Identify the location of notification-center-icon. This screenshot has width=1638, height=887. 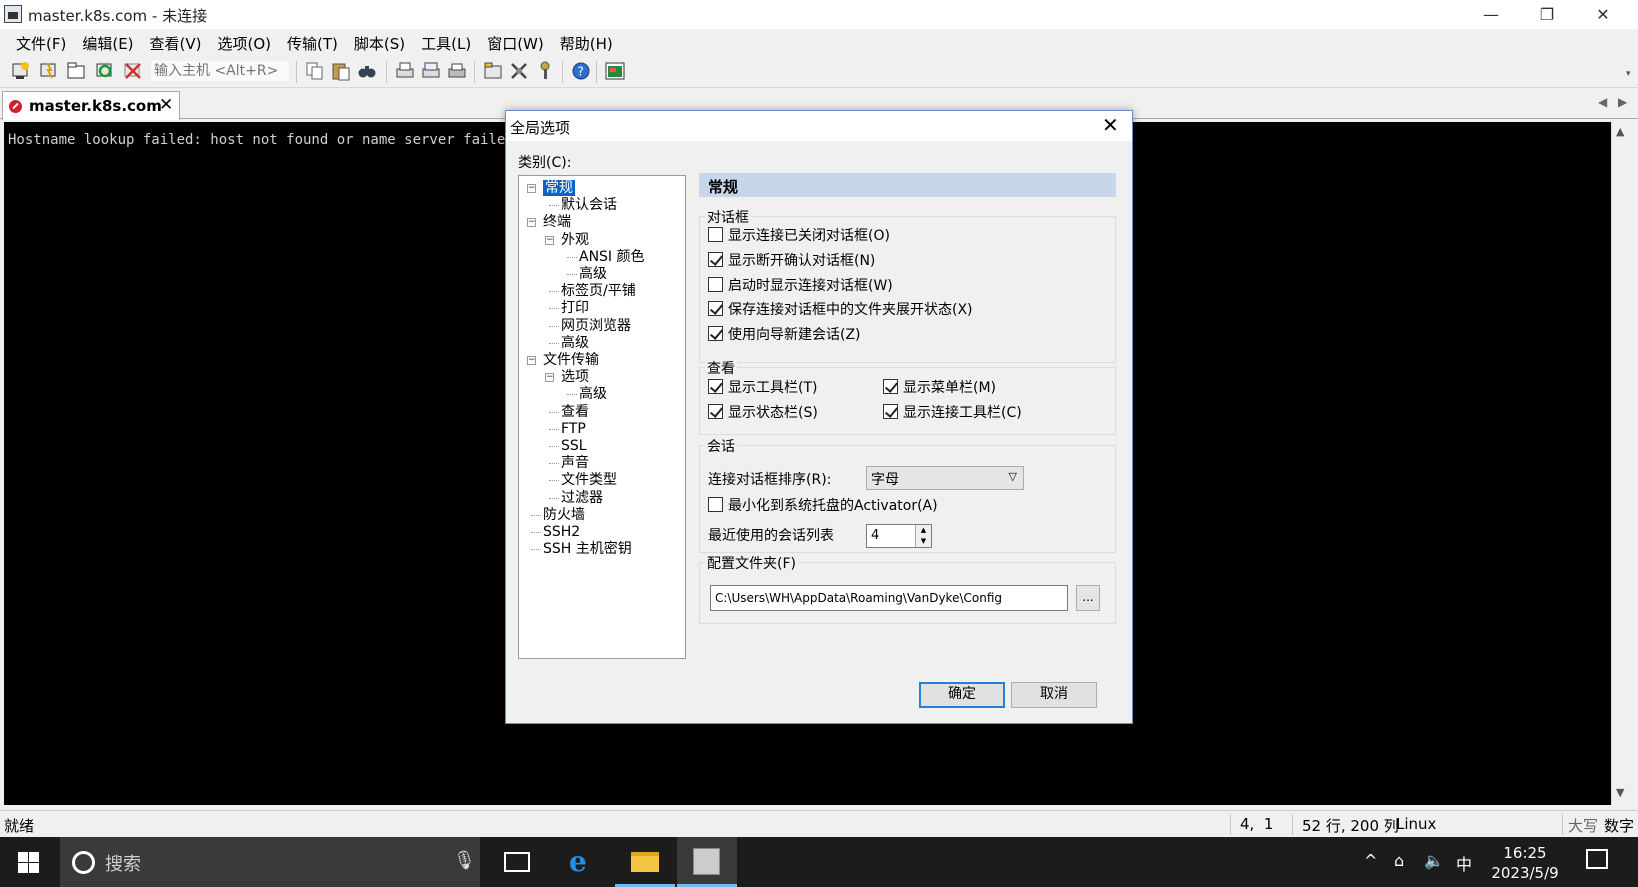
(1597, 859).